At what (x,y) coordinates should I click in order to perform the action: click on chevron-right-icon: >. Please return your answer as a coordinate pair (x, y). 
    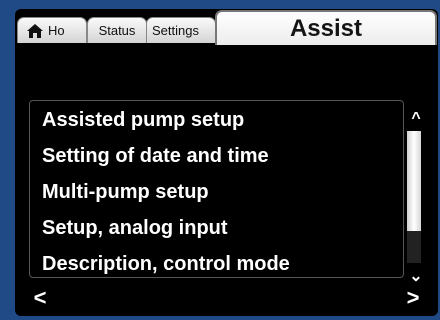
    Looking at the image, I should click on (413, 298).